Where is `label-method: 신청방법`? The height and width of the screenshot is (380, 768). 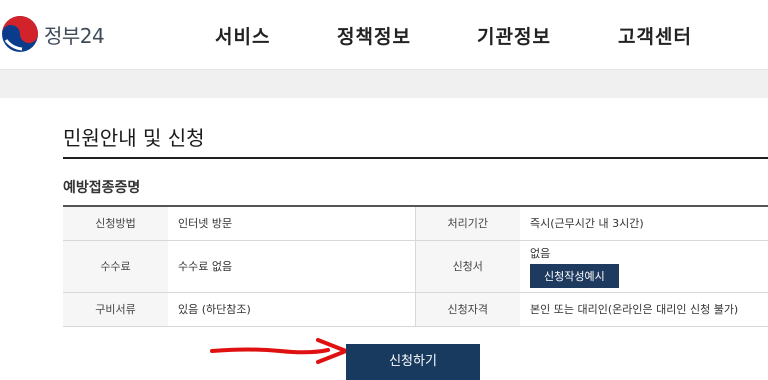
label-method: 신청방법 is located at coordinates (115, 223).